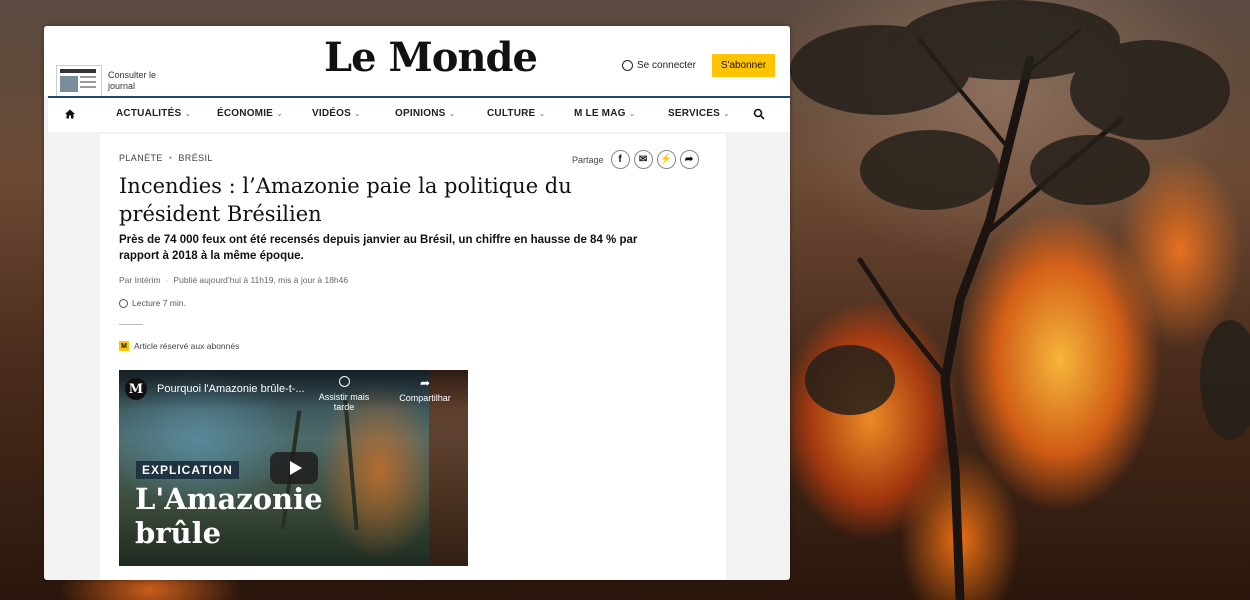 This screenshot has height=600, width=1250. I want to click on user-icon, so click(627, 65).